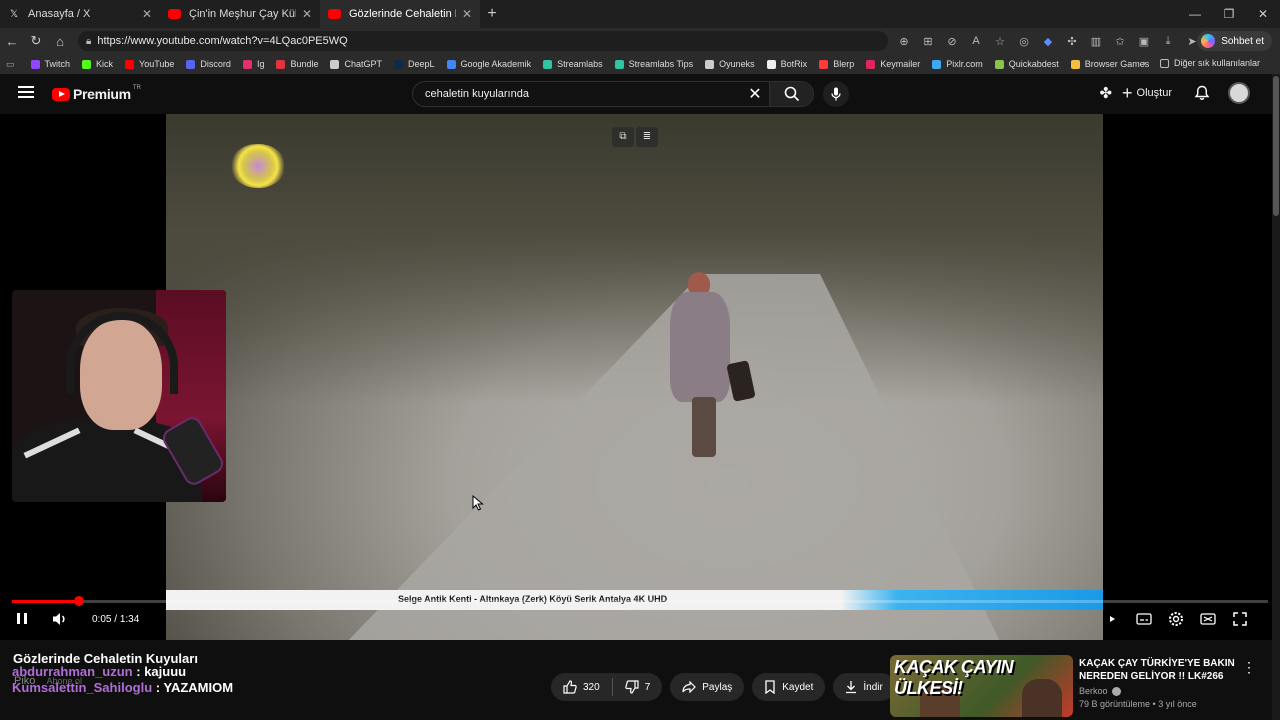 This screenshot has width=1280, height=720. I want to click on bookmark-item: Pixlr.com, so click(957, 64).